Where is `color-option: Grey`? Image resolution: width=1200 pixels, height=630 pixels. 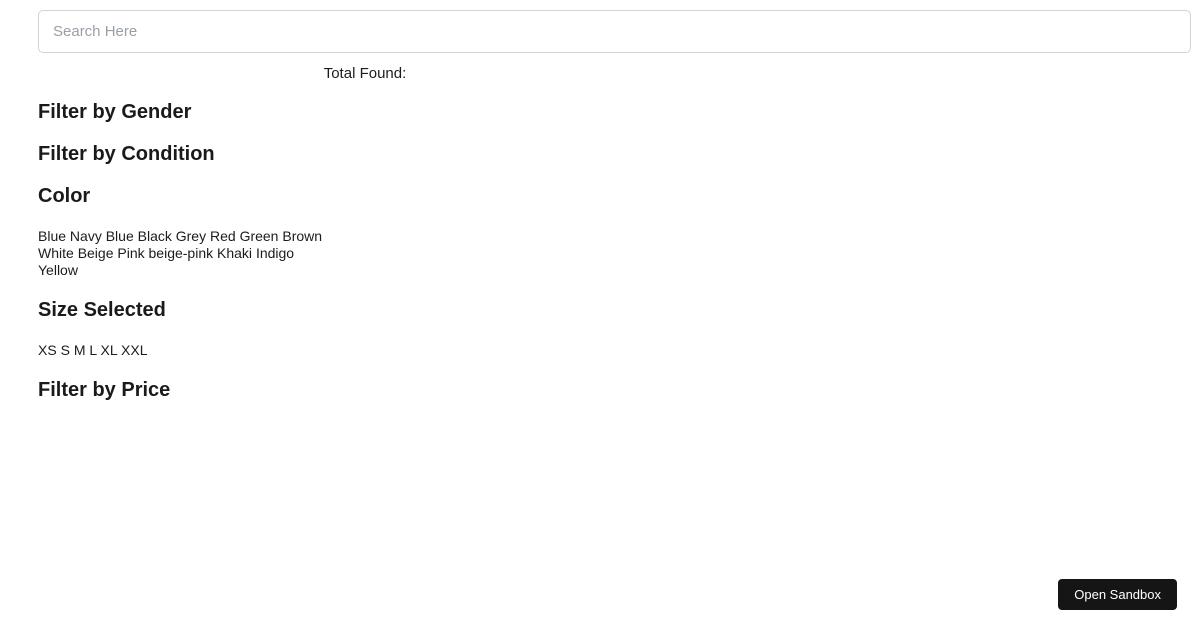 color-option: Grey is located at coordinates (191, 236).